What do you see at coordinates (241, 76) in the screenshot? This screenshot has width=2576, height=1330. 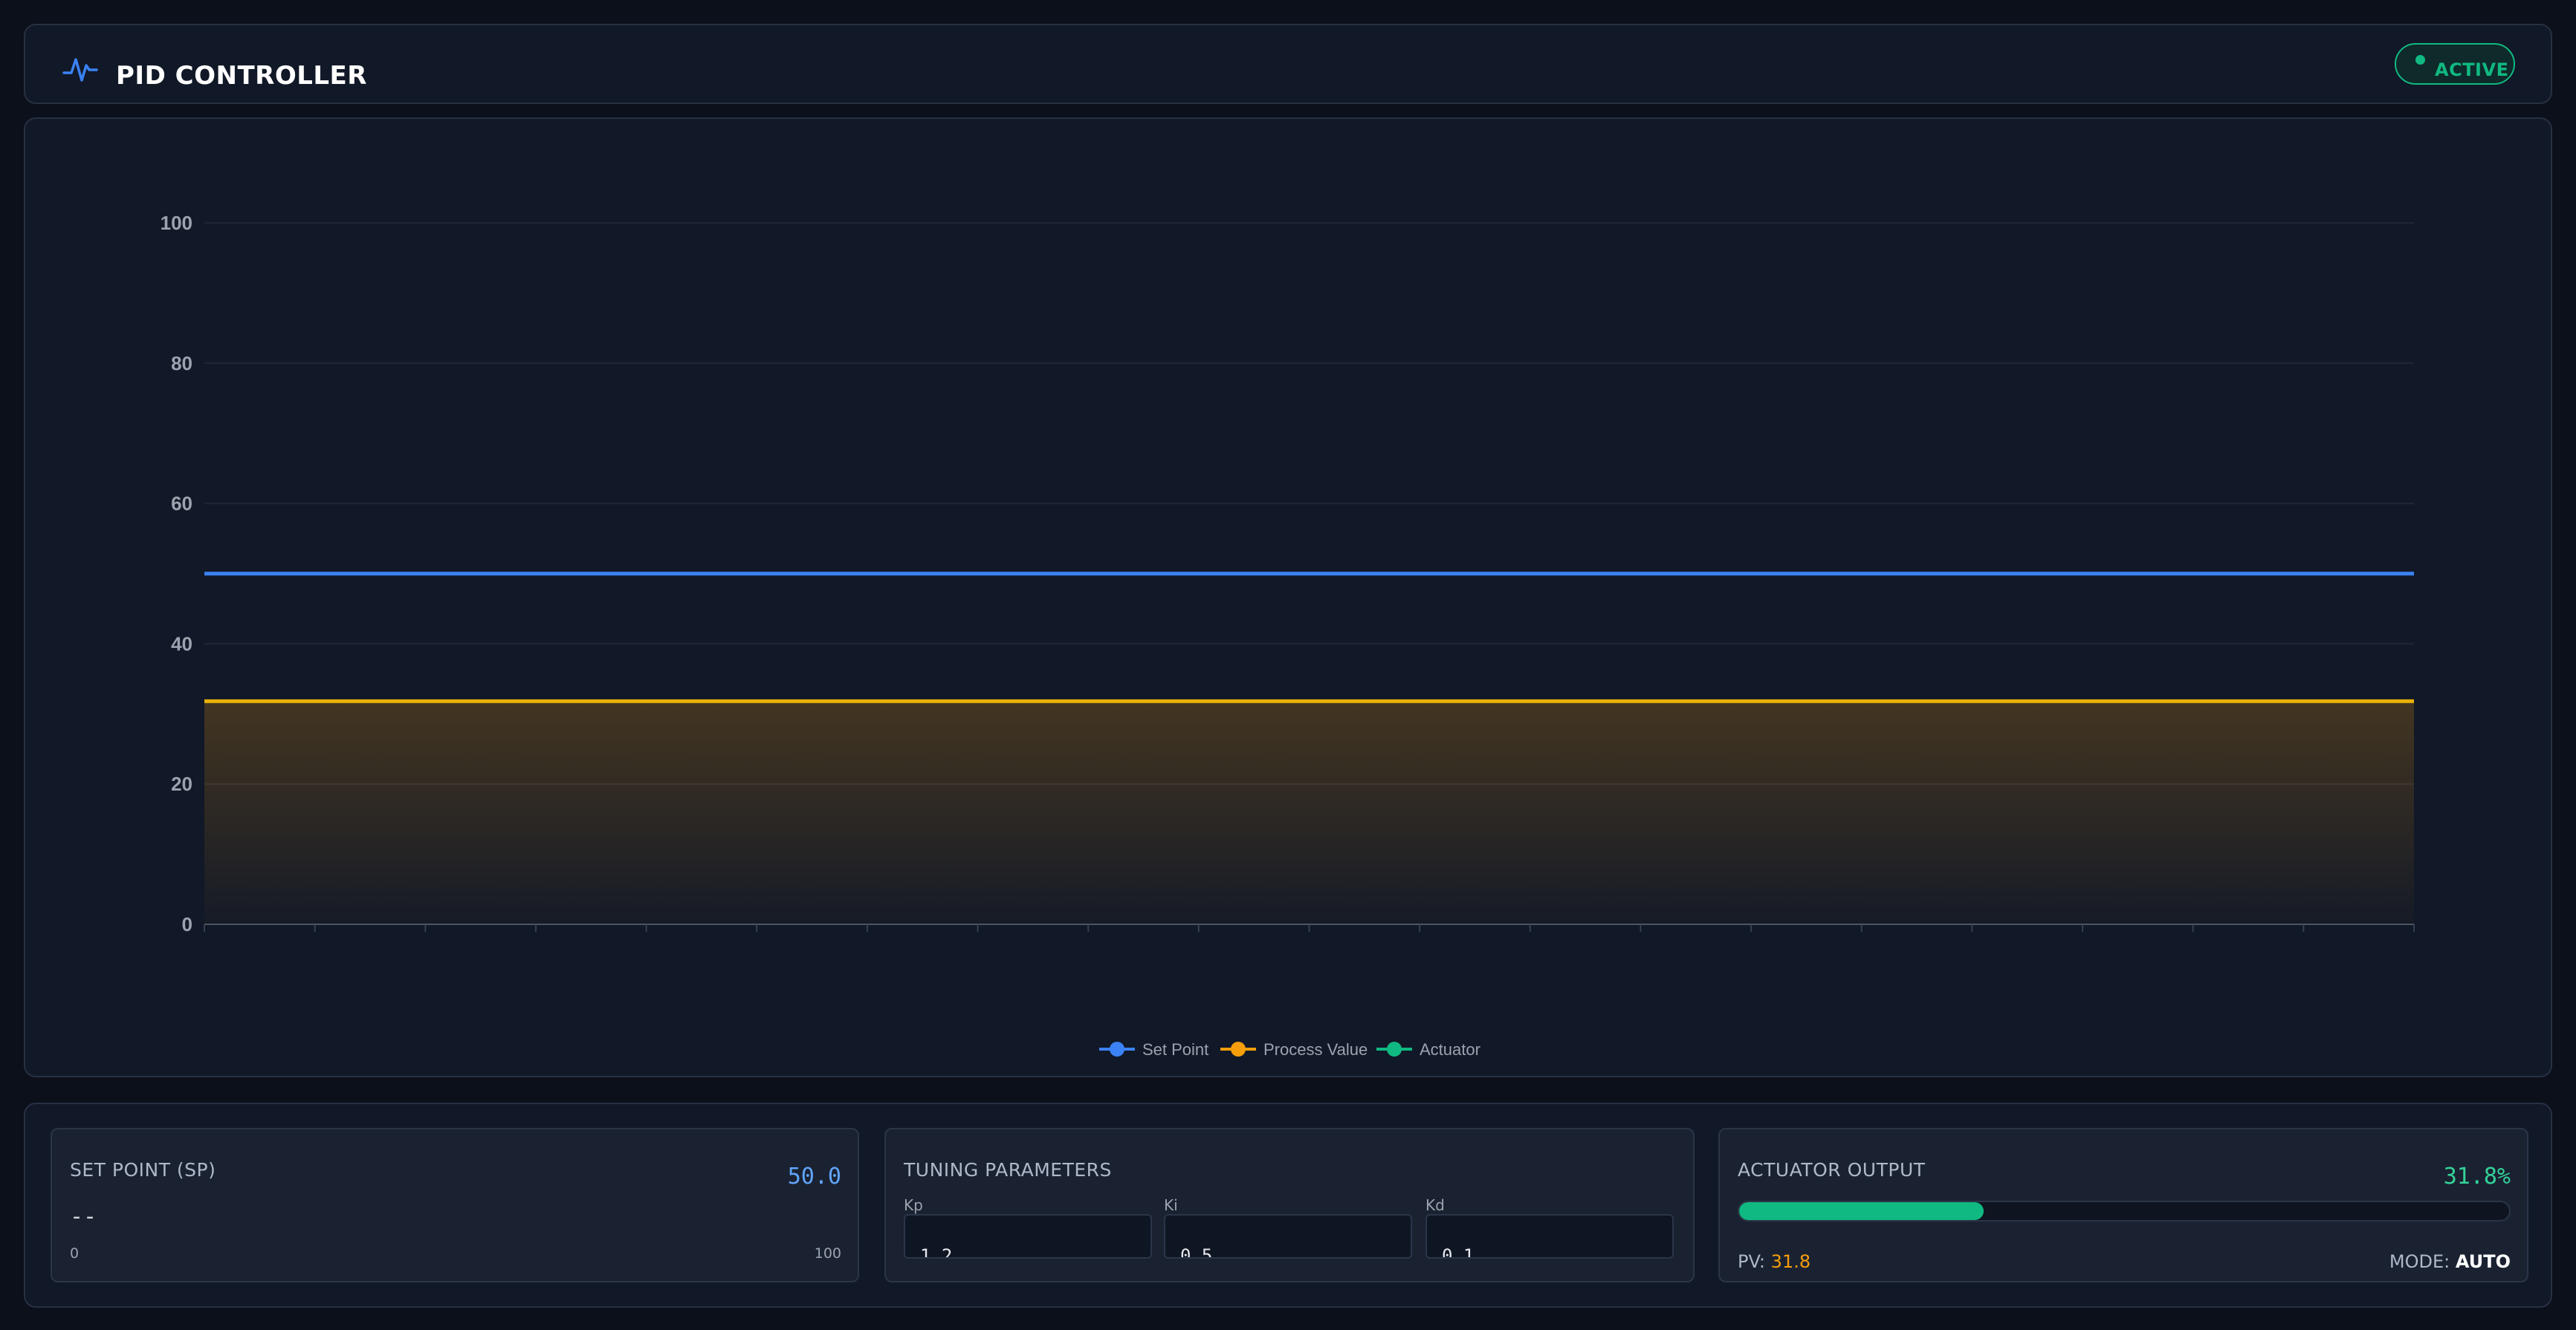 I see `app-title: PID CONTROLLER` at bounding box center [241, 76].